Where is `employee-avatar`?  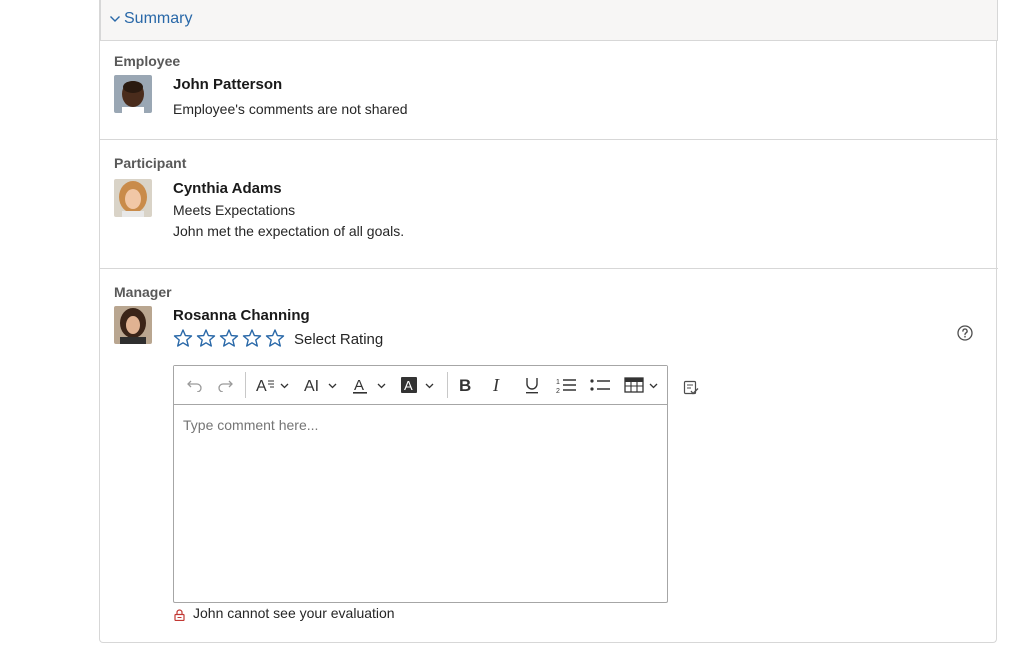 employee-avatar is located at coordinates (133, 94).